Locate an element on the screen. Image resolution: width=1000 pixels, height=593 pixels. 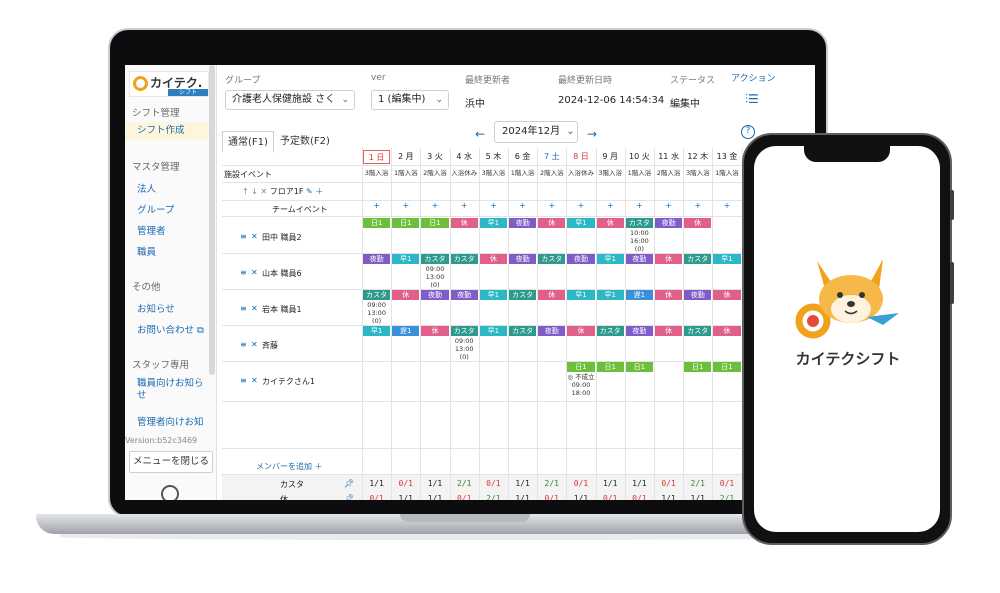
day-header: 13 金 is located at coordinates (726, 157).